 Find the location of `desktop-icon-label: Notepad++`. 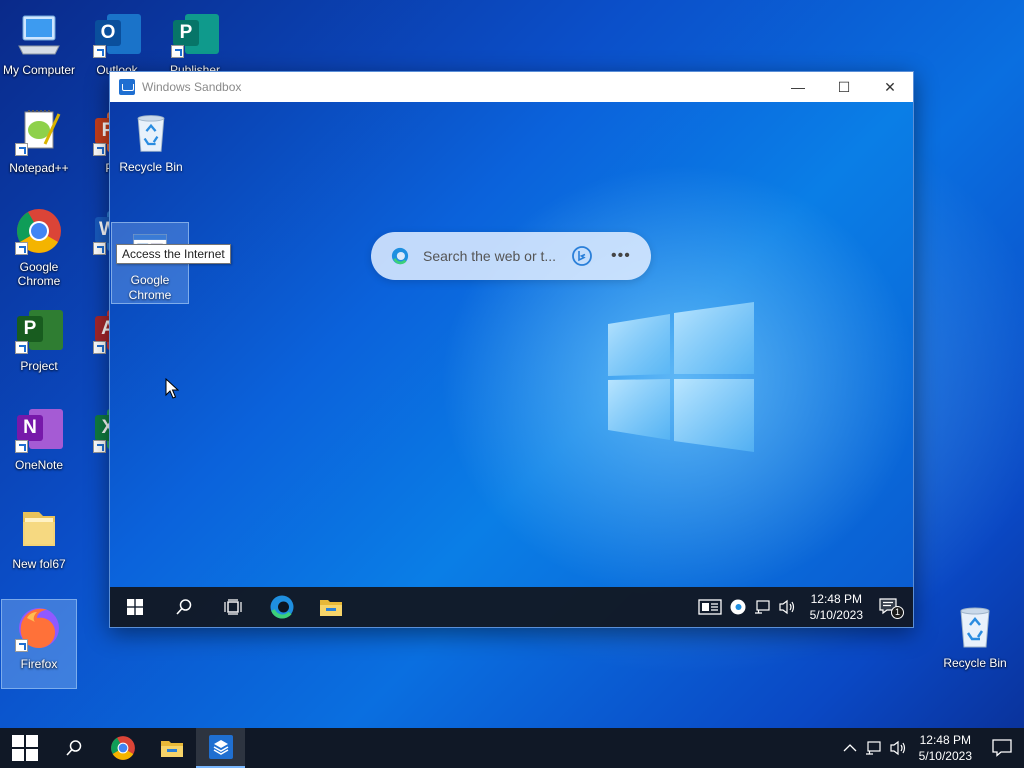

desktop-icon-label: Notepad++ is located at coordinates (39, 168).